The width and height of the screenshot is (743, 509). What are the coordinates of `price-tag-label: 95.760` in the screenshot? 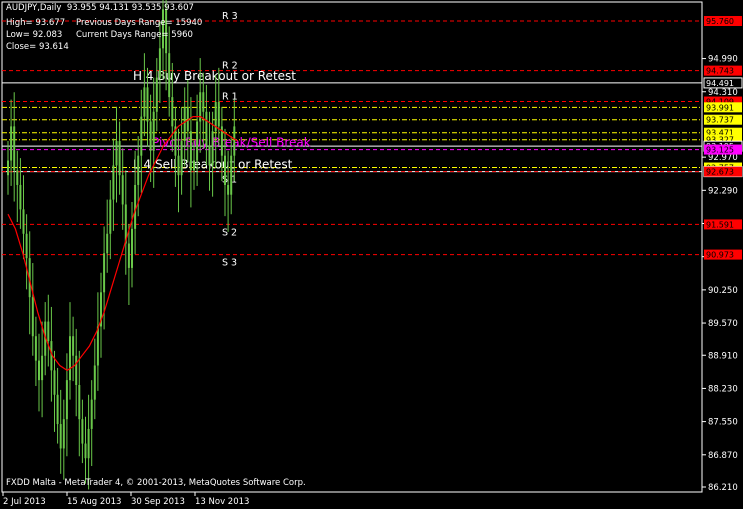 It's located at (720, 21).